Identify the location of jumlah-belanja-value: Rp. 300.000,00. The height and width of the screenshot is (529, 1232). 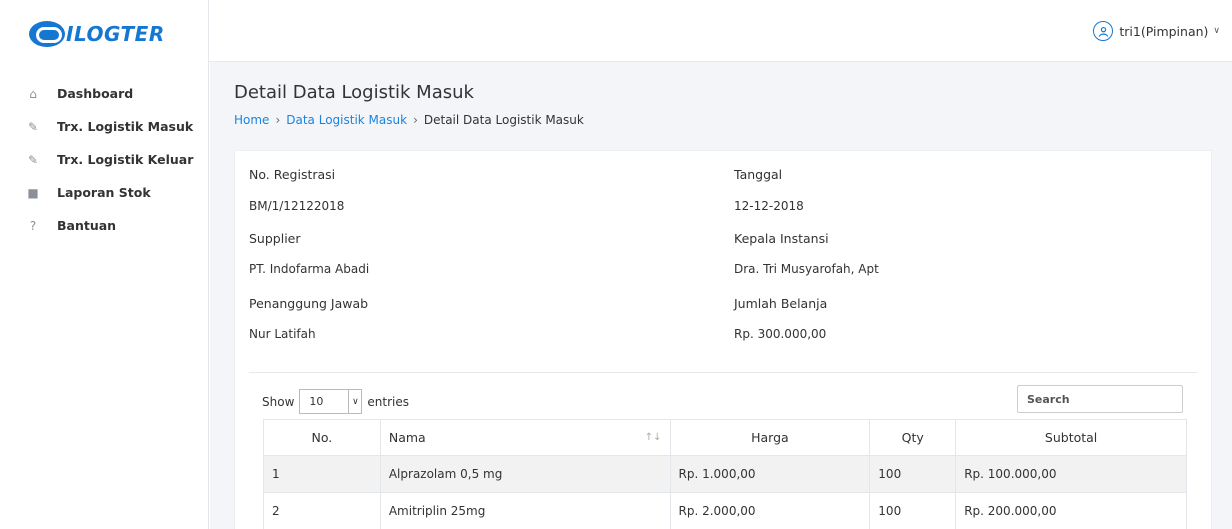
(780, 334).